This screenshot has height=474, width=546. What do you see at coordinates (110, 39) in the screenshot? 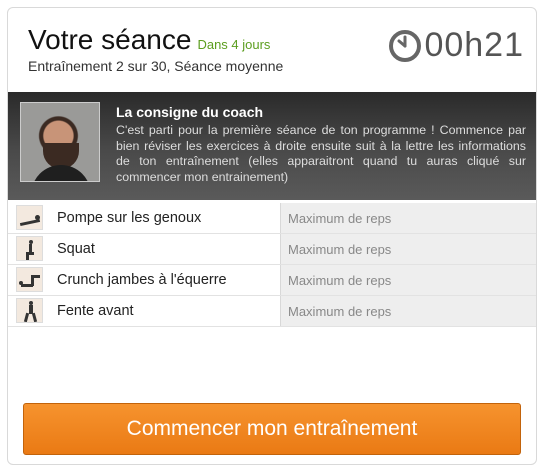
I see `page-title: Votre séance` at bounding box center [110, 39].